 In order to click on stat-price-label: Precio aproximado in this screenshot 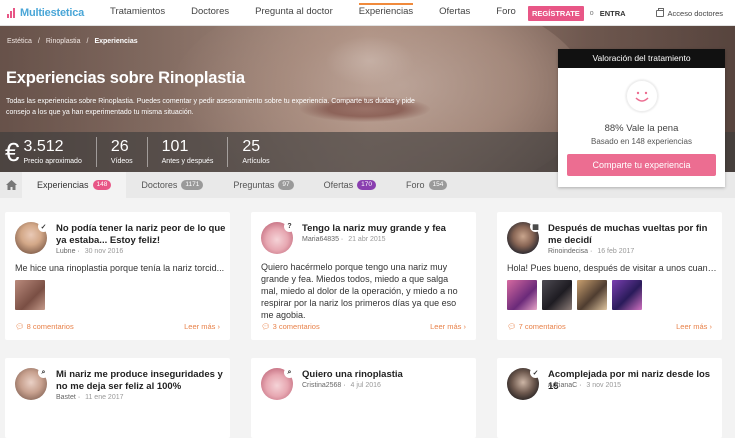, I will do `click(52, 161)`.